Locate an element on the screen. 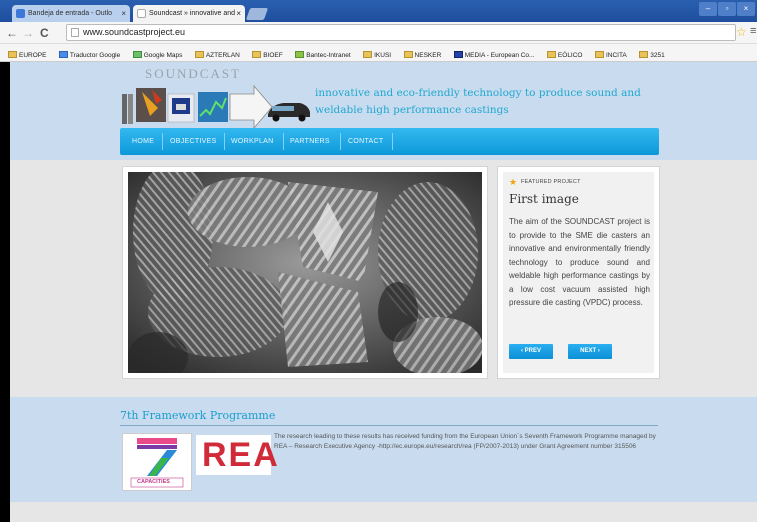 Image resolution: width=757 pixels, height=522 pixels. bookmark-item: Google Maps is located at coordinates (157, 54).